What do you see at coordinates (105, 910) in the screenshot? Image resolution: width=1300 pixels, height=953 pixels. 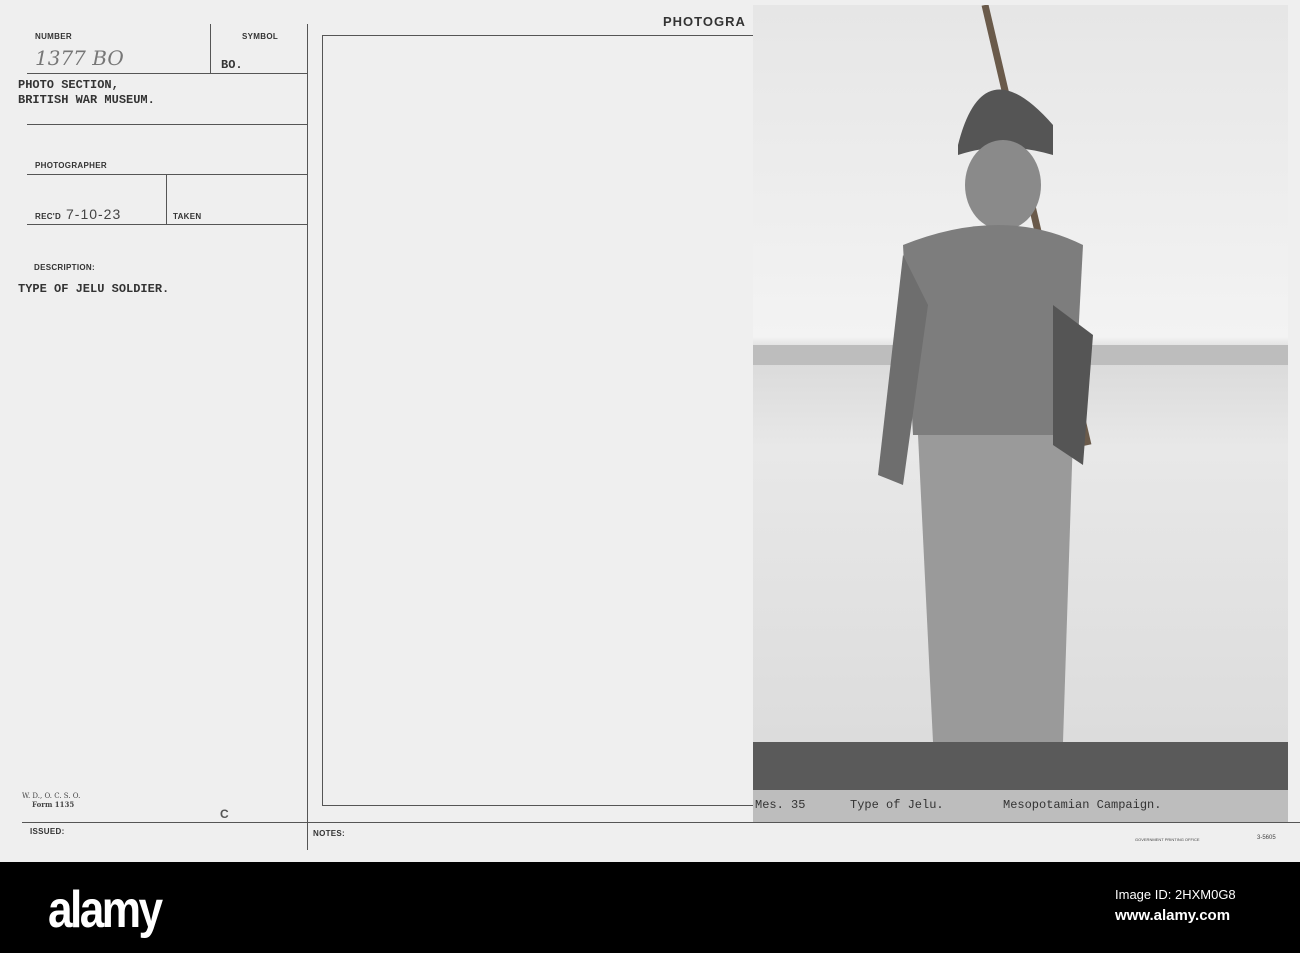 I see `alamy-logo: alamy` at bounding box center [105, 910].